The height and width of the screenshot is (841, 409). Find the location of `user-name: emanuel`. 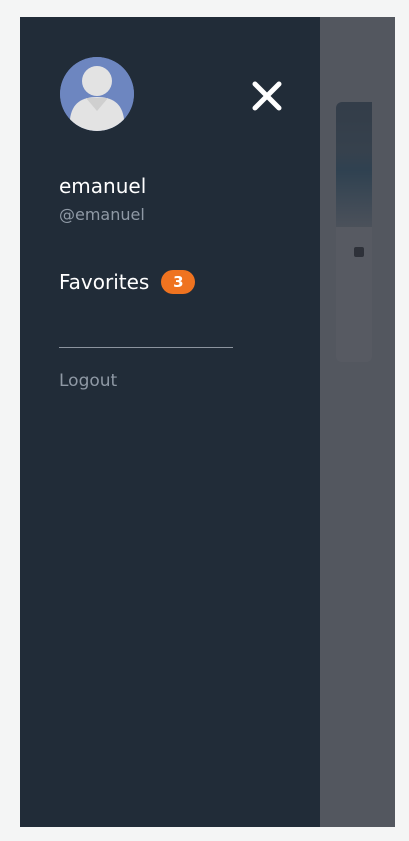

user-name: emanuel is located at coordinates (103, 186).